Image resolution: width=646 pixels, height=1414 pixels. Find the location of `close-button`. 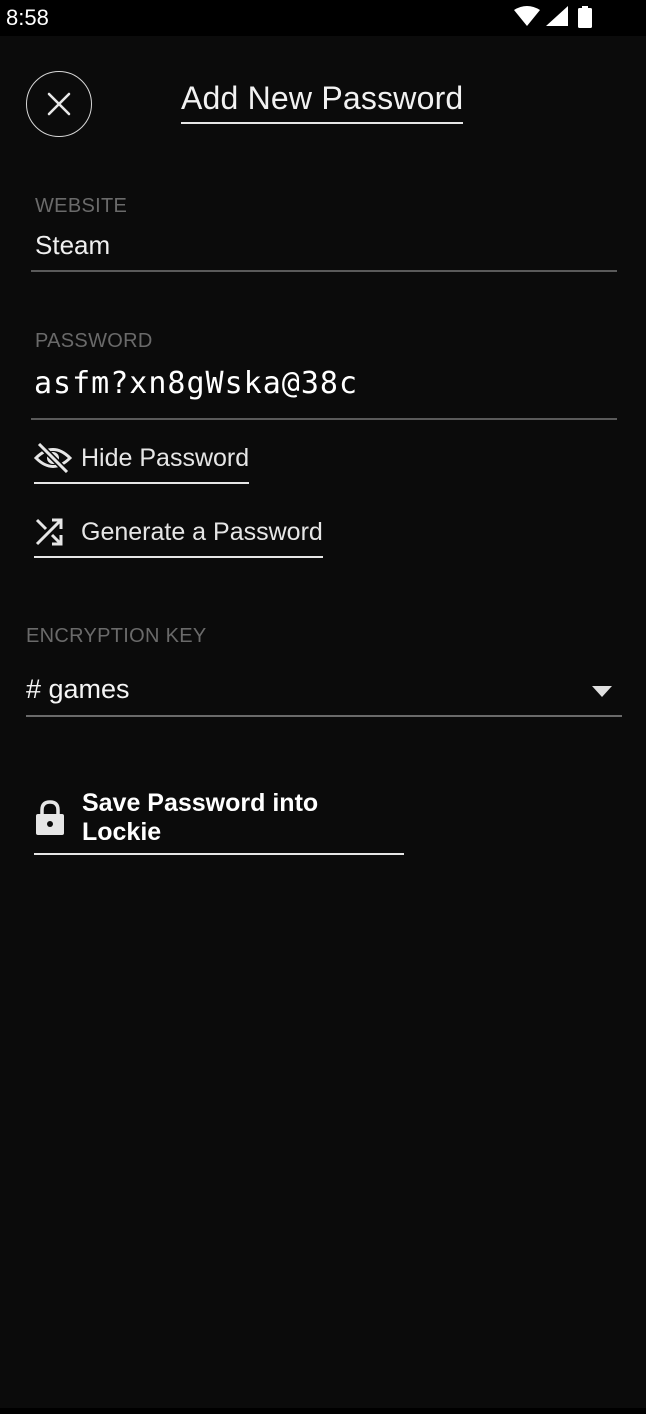

close-button is located at coordinates (59, 104).